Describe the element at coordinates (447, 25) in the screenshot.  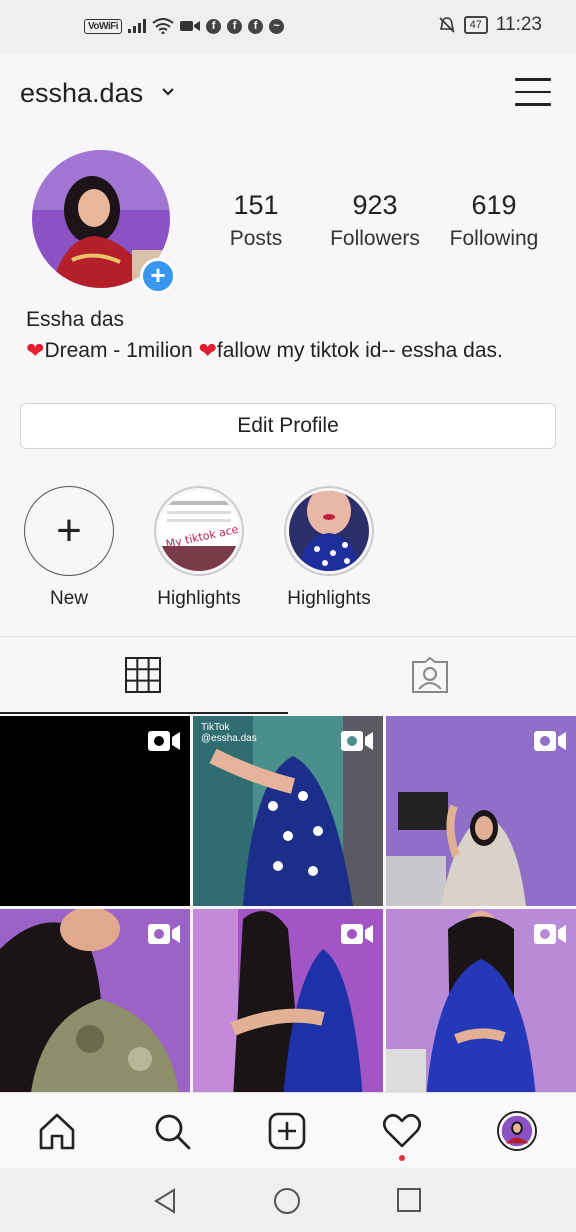
I see `mute-bell-icon` at that location.